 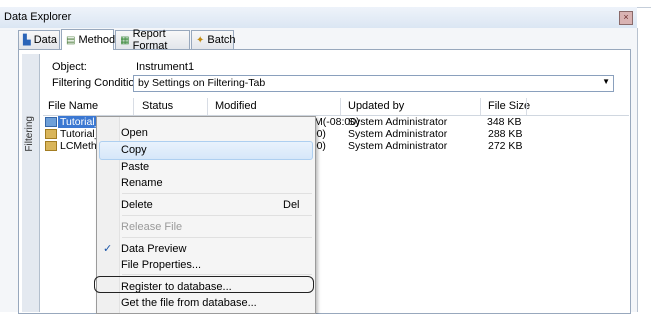 I want to click on col-updated-by: Updated by, so click(x=376, y=106).